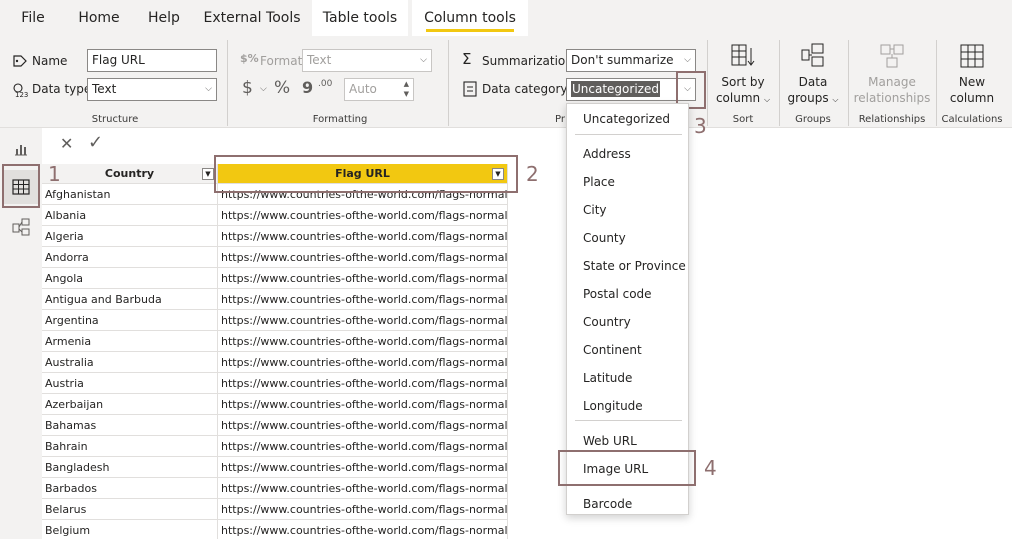 This screenshot has height=539, width=1012. Describe the element at coordinates (152, 89) in the screenshot. I see `data-type-select: Text ⌵` at that location.